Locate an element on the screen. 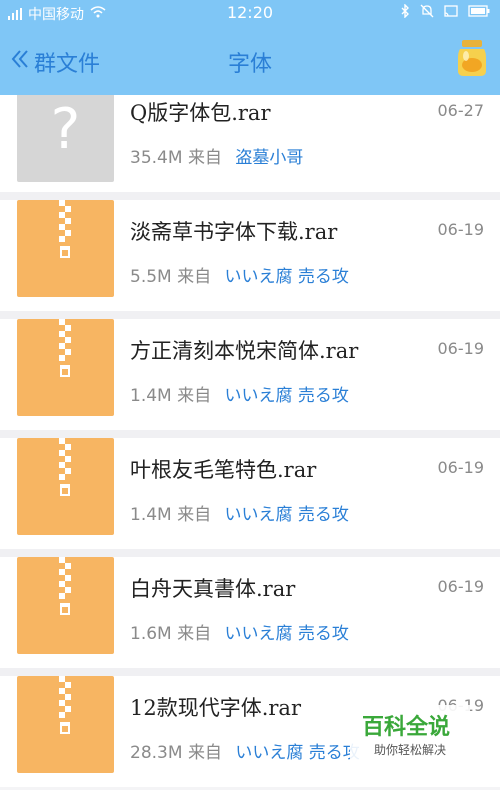  file-name: Q版字体包.rar is located at coordinates (200, 113).